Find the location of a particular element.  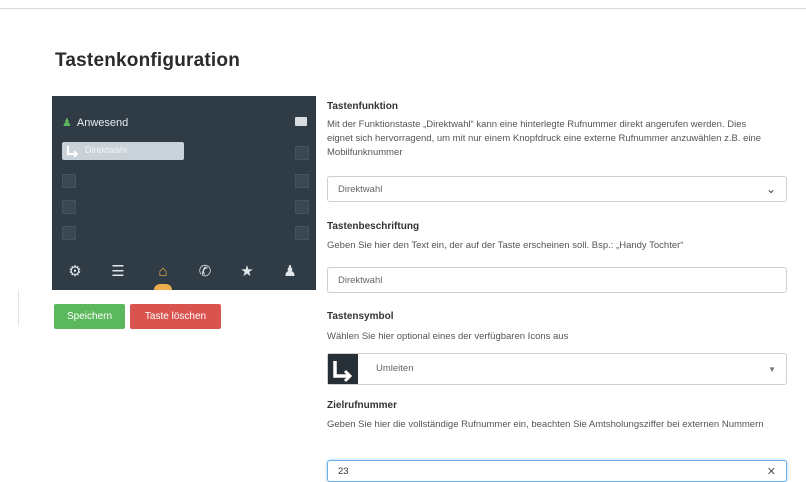

presence-label: Anwesend is located at coordinates (102, 123).